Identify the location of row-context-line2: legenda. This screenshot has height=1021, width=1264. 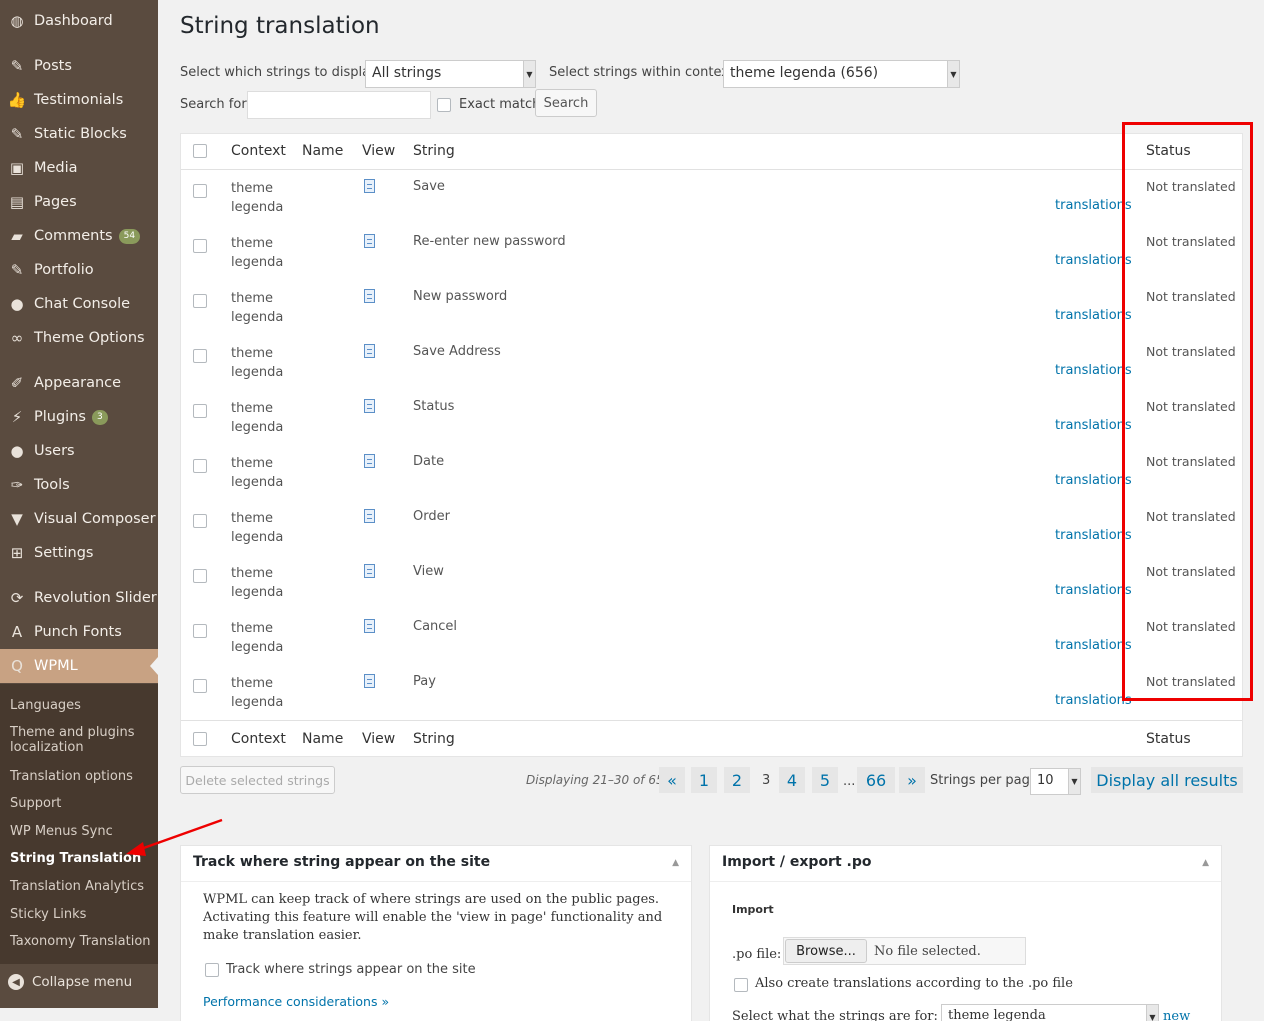
(257, 372).